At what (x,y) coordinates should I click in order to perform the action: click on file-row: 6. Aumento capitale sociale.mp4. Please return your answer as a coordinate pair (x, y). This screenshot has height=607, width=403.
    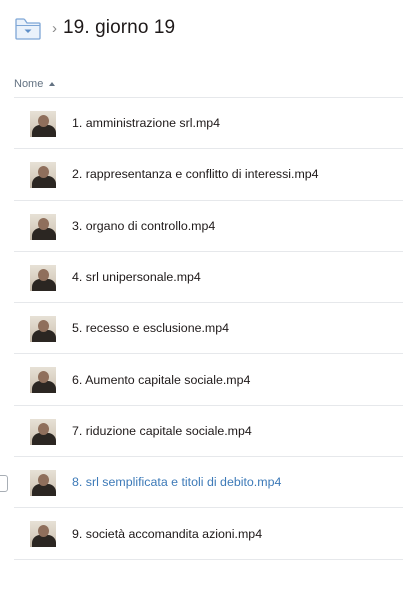
    Looking at the image, I should click on (208, 380).